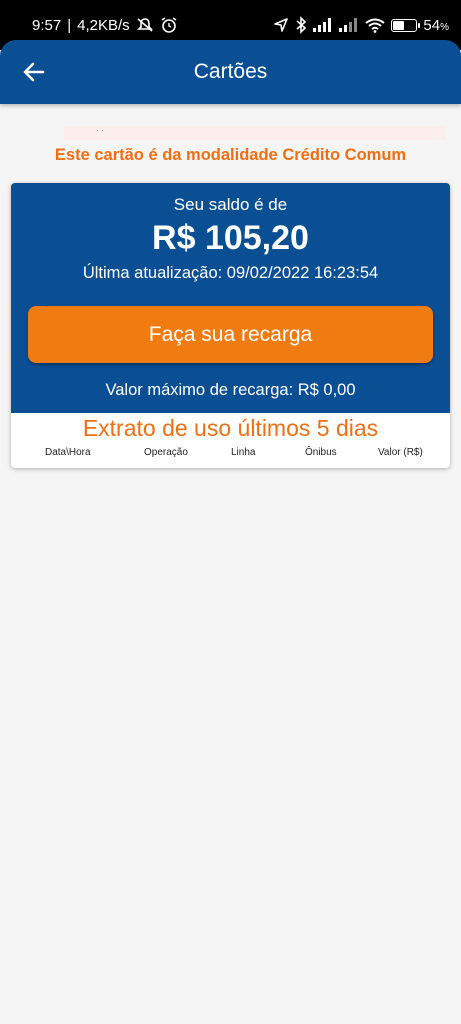  What do you see at coordinates (375, 25) in the screenshot?
I see `wifi-icon` at bounding box center [375, 25].